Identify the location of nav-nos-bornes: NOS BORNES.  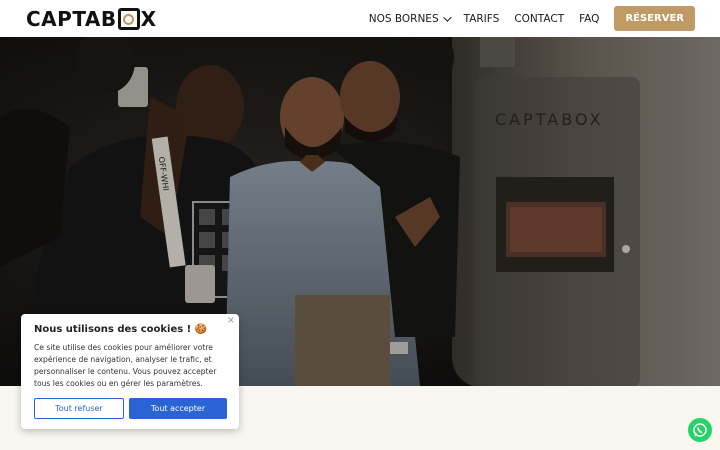
(410, 18).